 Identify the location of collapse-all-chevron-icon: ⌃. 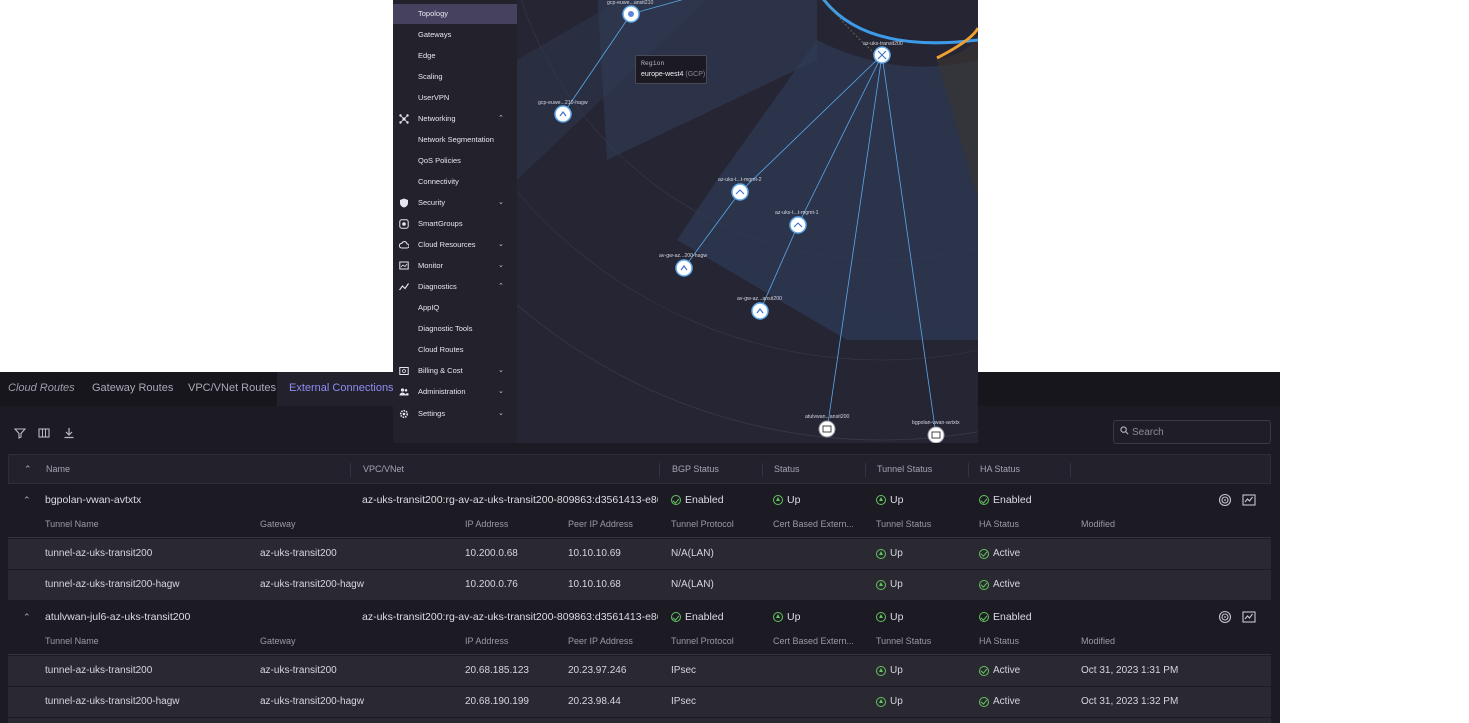
(28, 469).